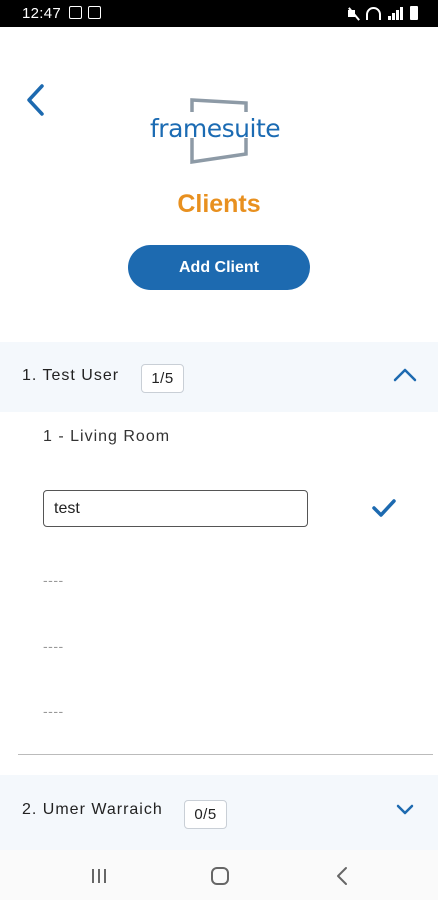  Describe the element at coordinates (343, 876) in the screenshot. I see `back-icon` at that location.